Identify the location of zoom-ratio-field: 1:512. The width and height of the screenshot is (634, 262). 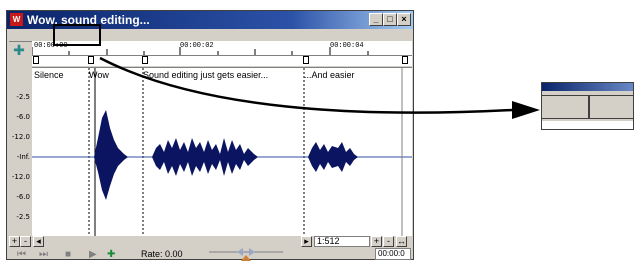
(342, 241).